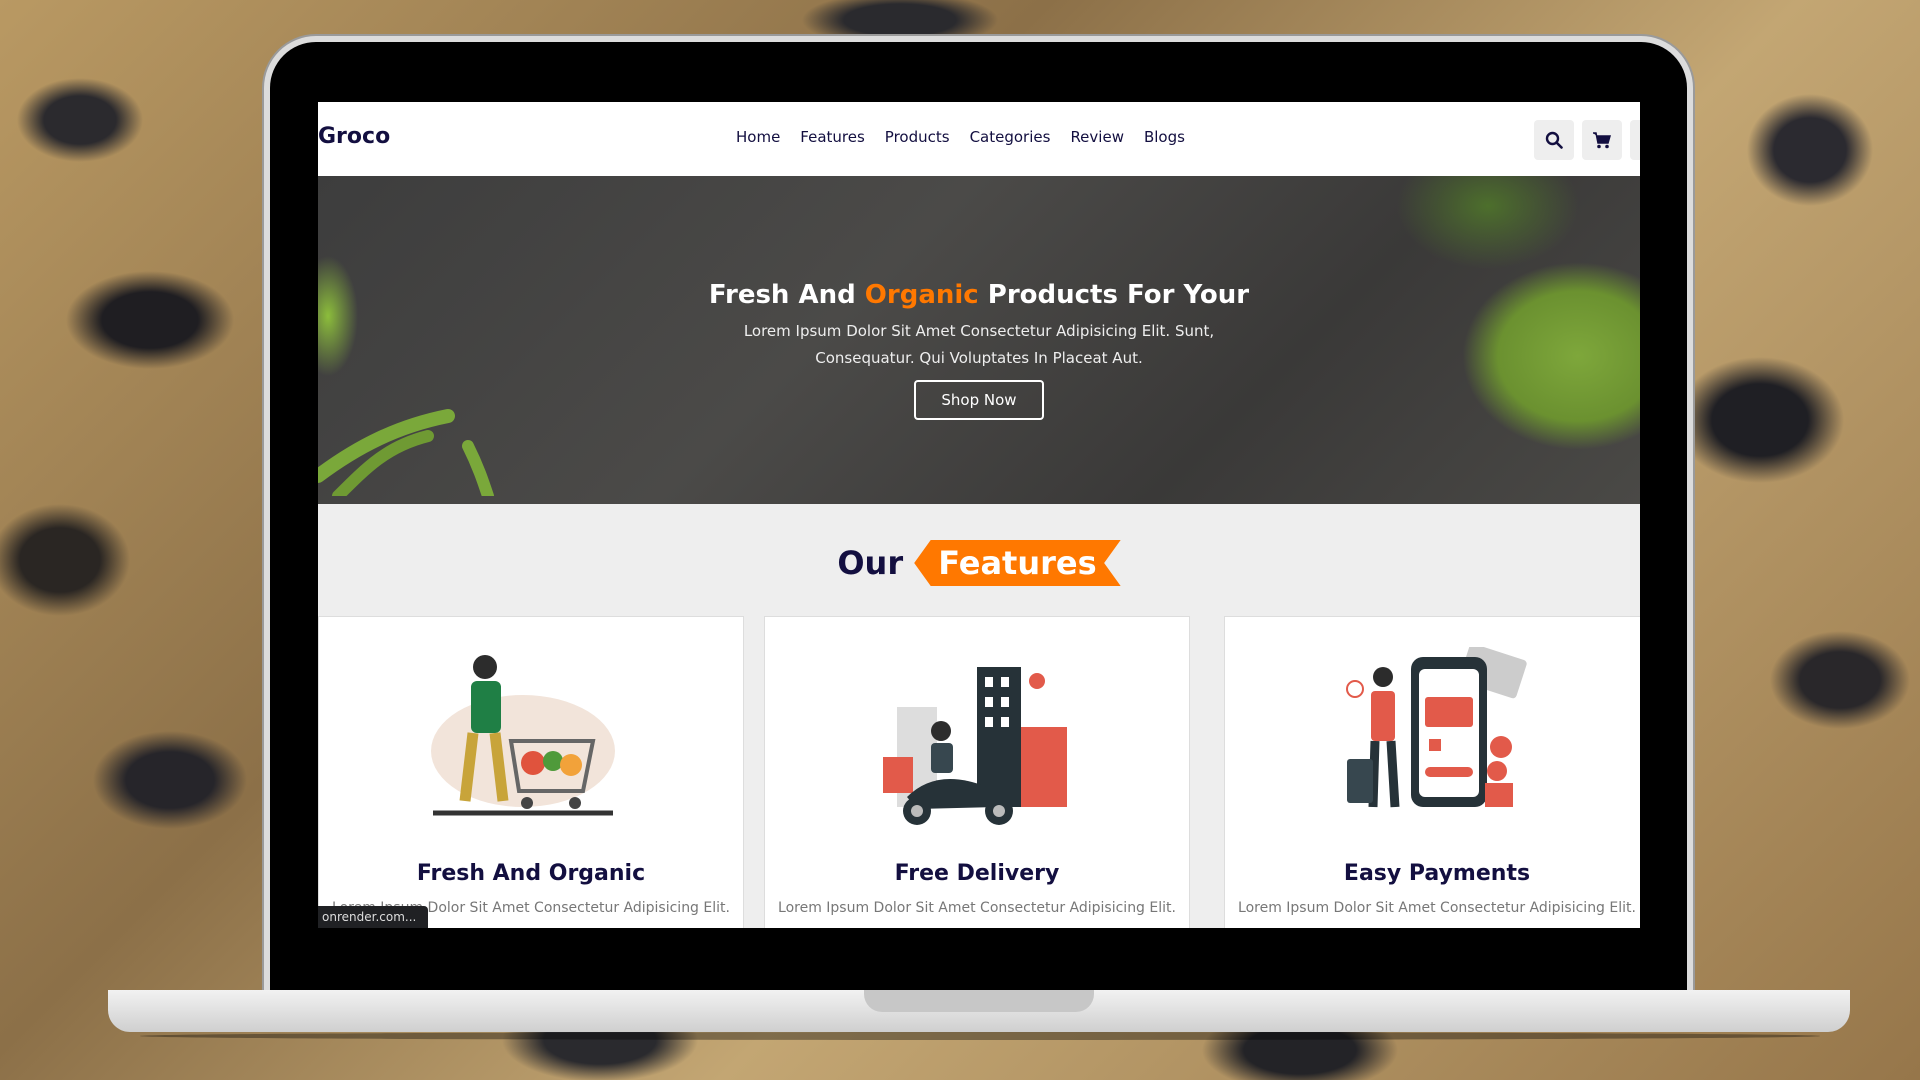 This screenshot has height=1080, width=1920. I want to click on feature-card-title: Fresh And Organic, so click(531, 873).